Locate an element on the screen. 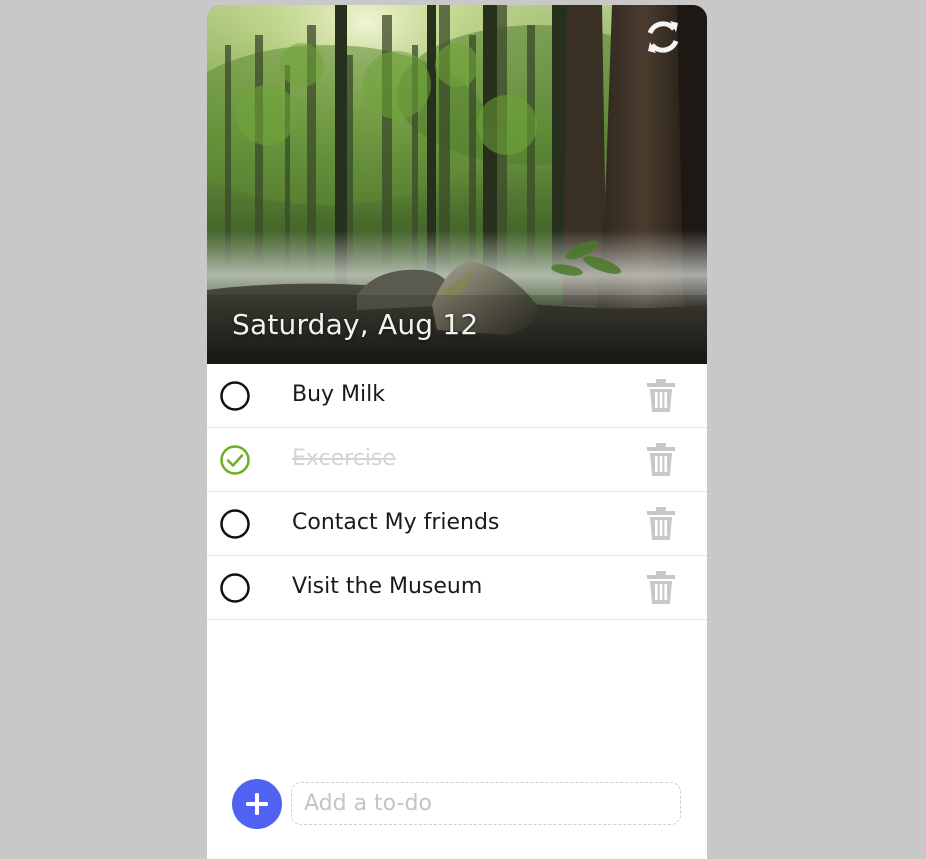 The image size is (926, 859). todo-item: Visit the Museum is located at coordinates (457, 588).